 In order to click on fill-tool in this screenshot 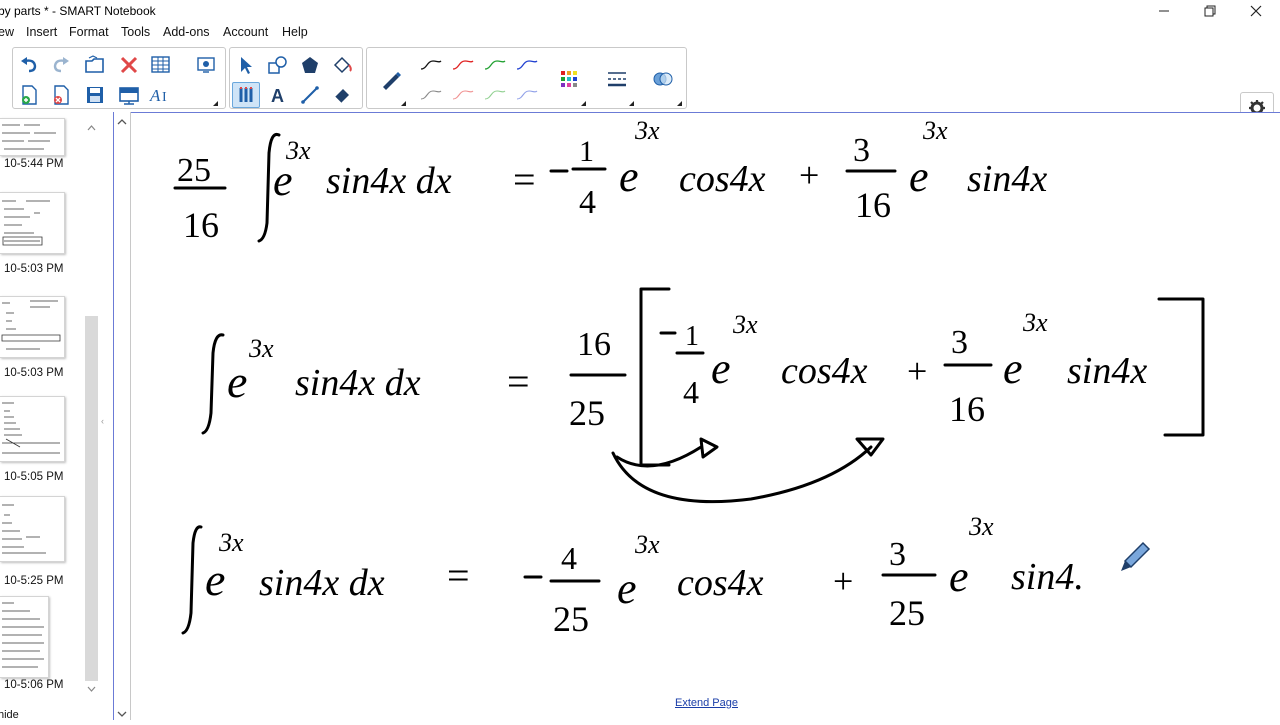, I will do `click(342, 65)`.